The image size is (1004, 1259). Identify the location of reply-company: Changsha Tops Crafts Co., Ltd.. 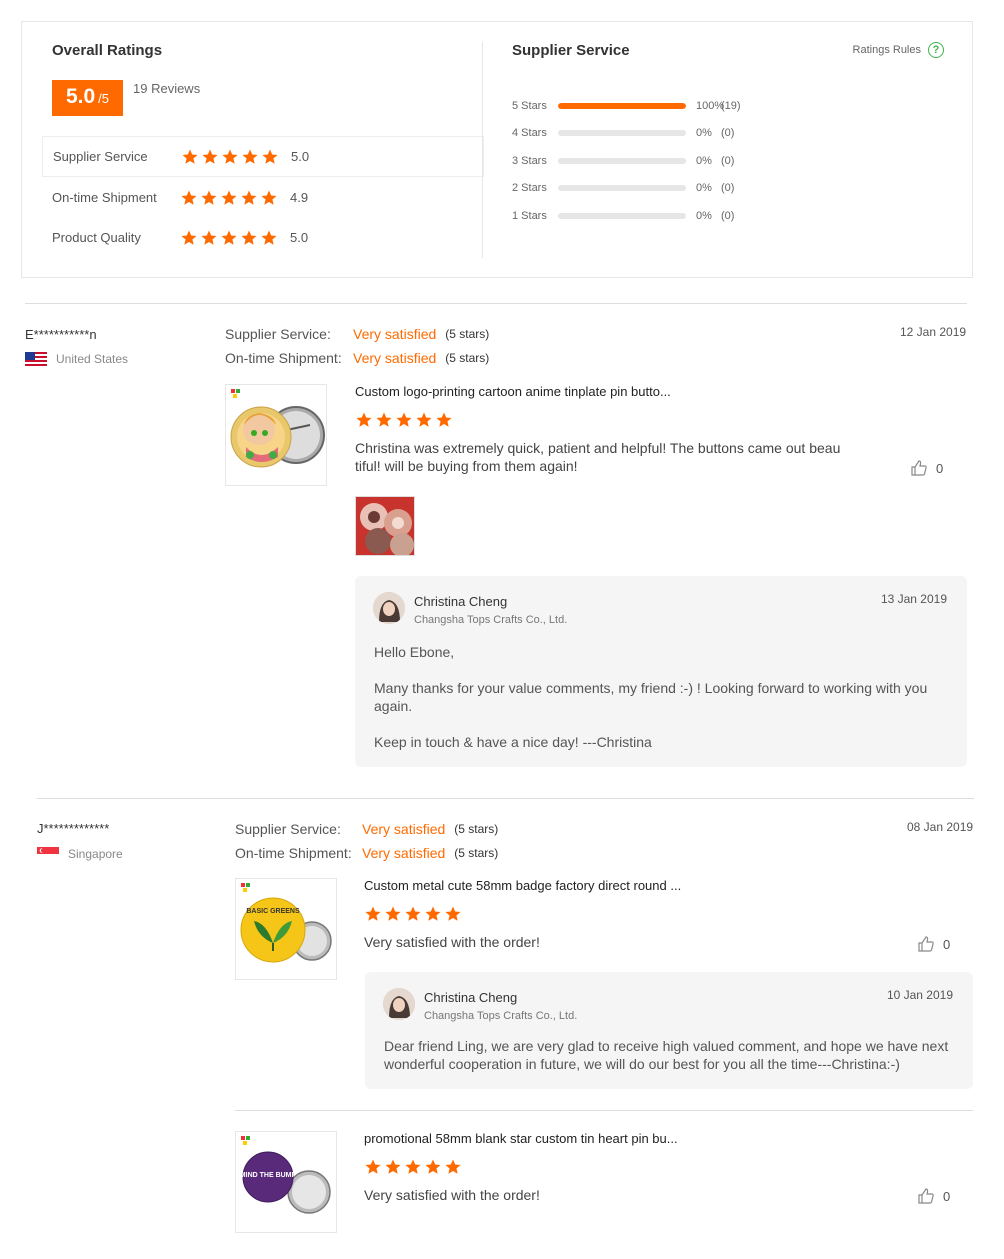
(491, 620).